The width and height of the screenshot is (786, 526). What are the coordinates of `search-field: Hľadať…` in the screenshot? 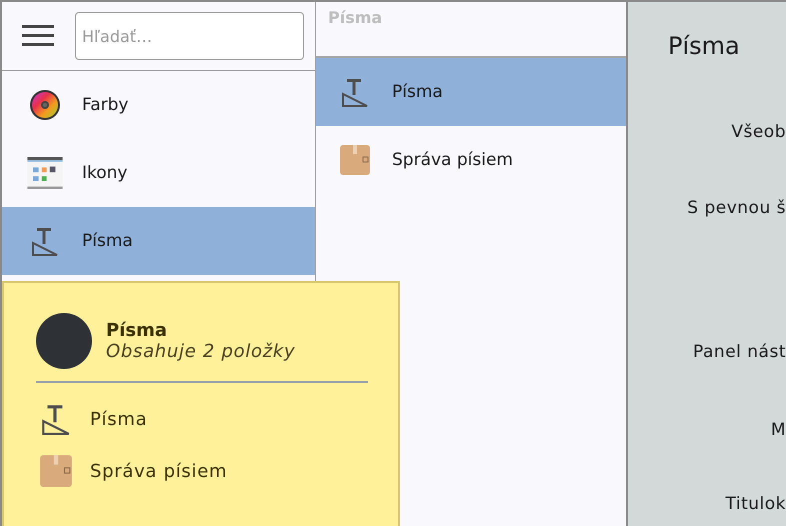 It's located at (189, 36).